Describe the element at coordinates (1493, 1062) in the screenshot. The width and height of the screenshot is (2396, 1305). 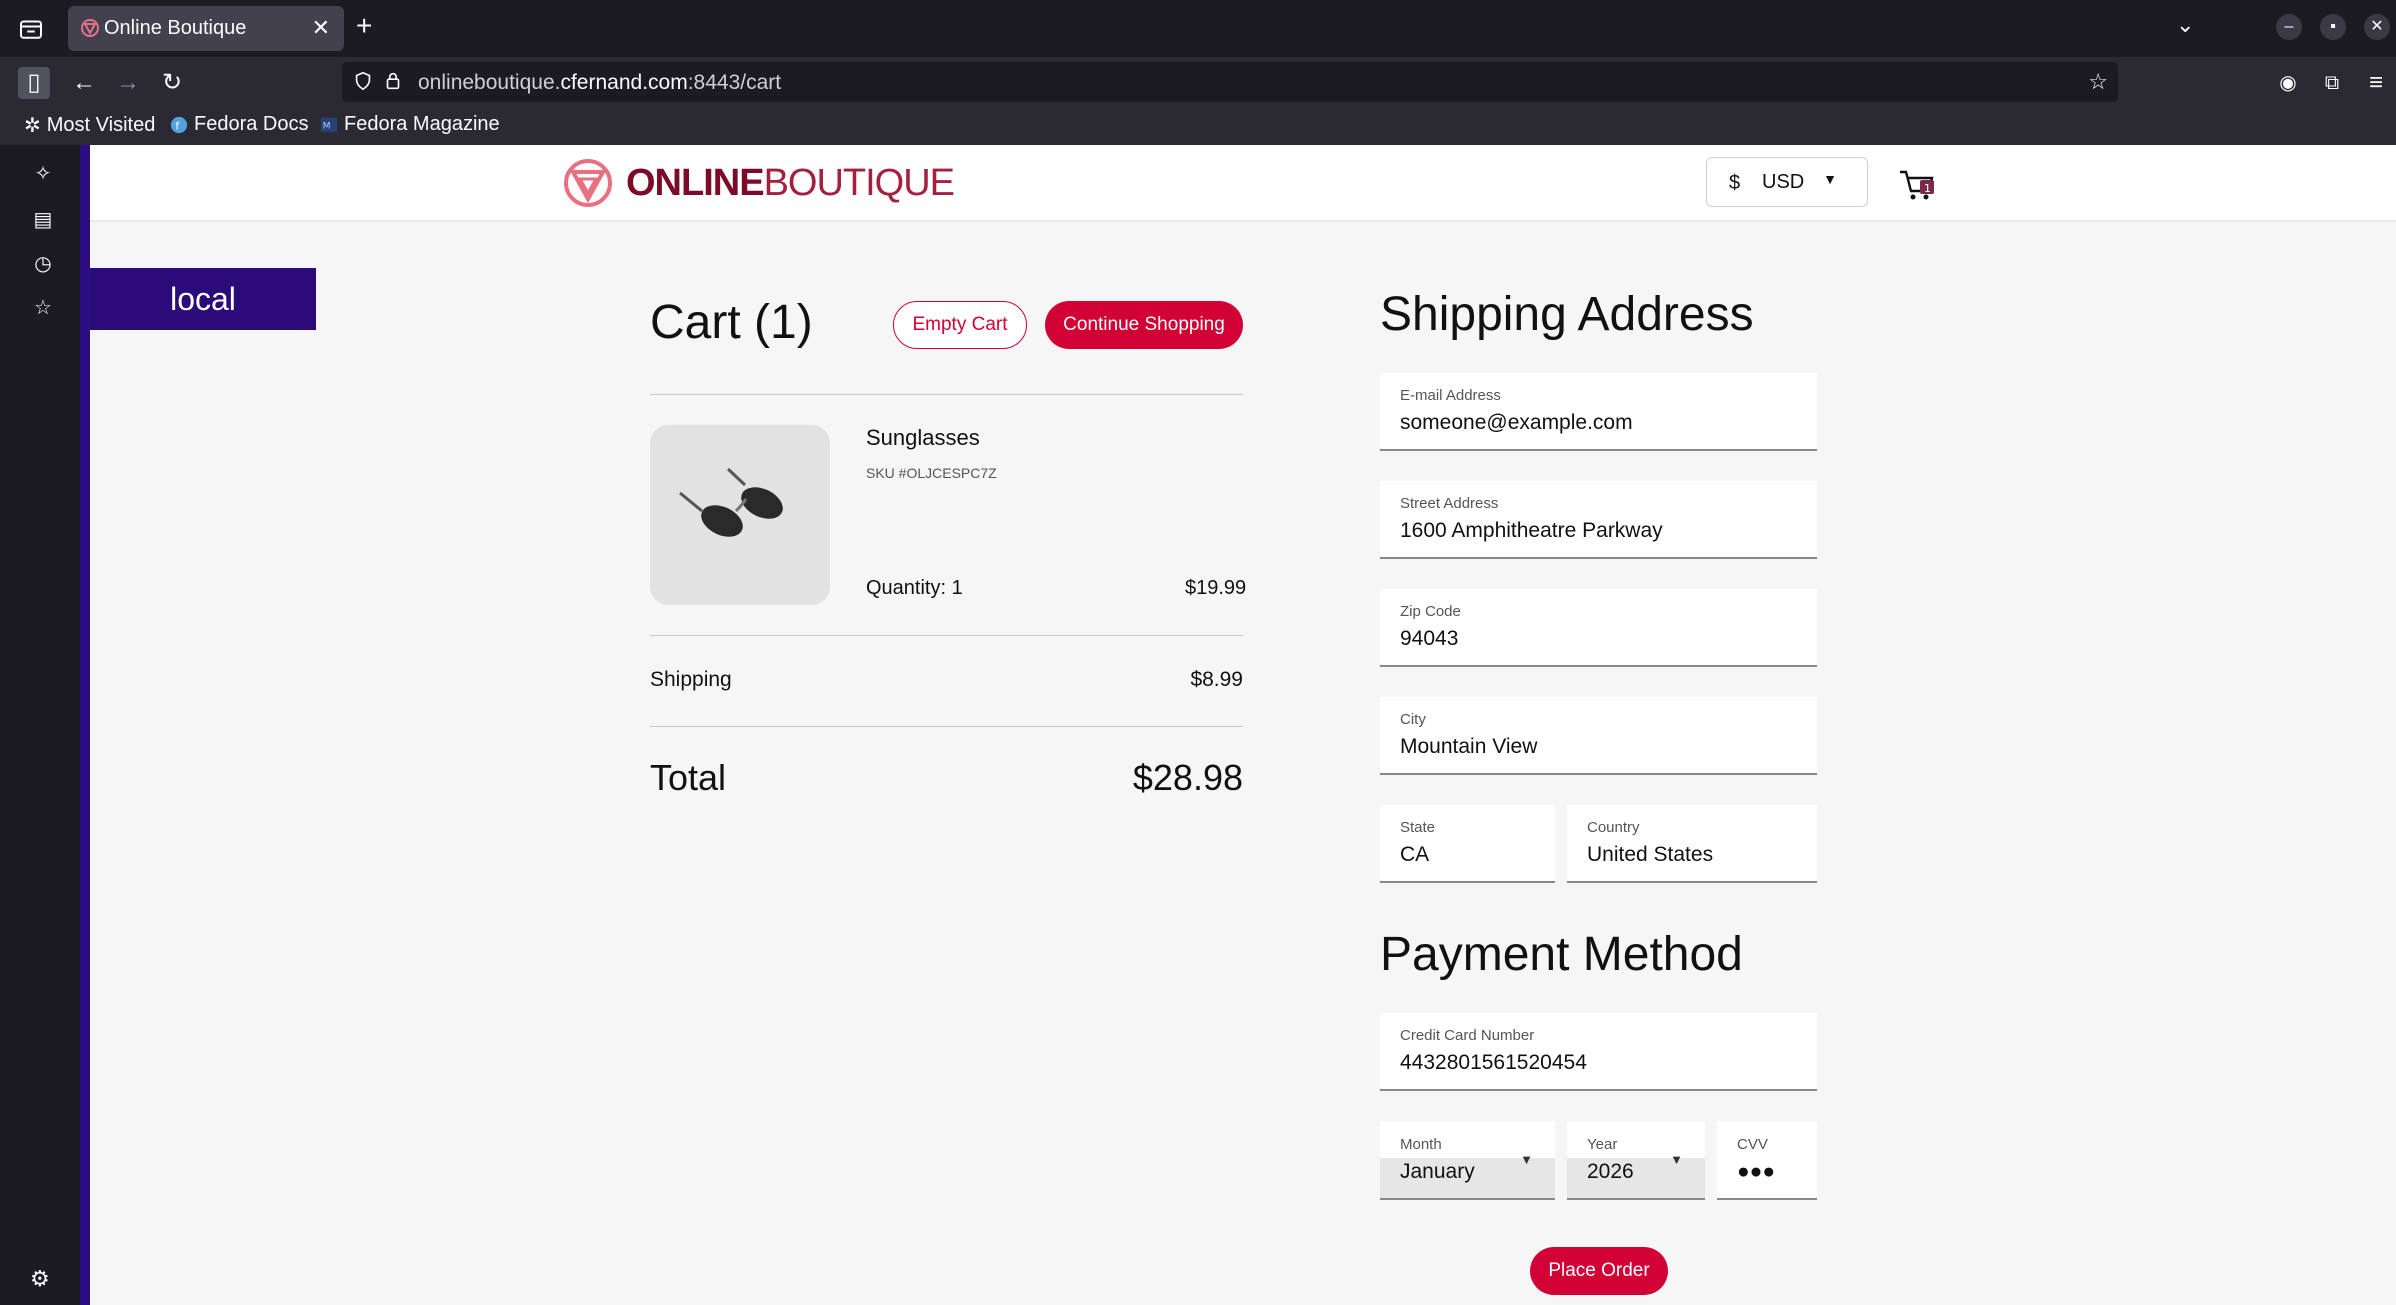
I see `credit-card-value: 4432801561520454` at that location.